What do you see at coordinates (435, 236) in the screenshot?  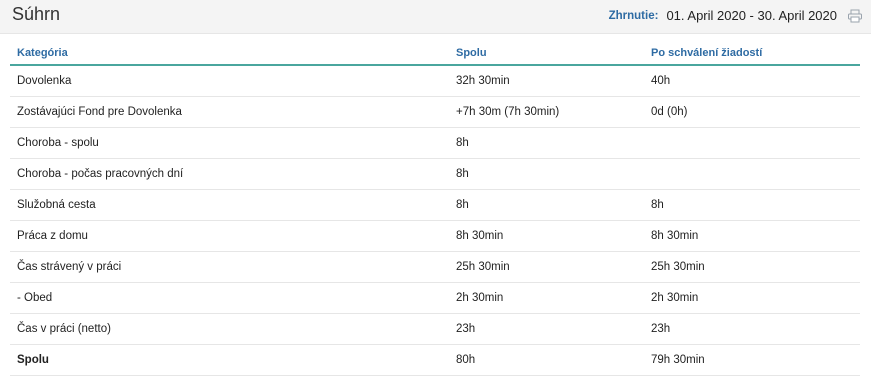 I see `table-row: Práca z domu 8h 30min 8h 30min` at bounding box center [435, 236].